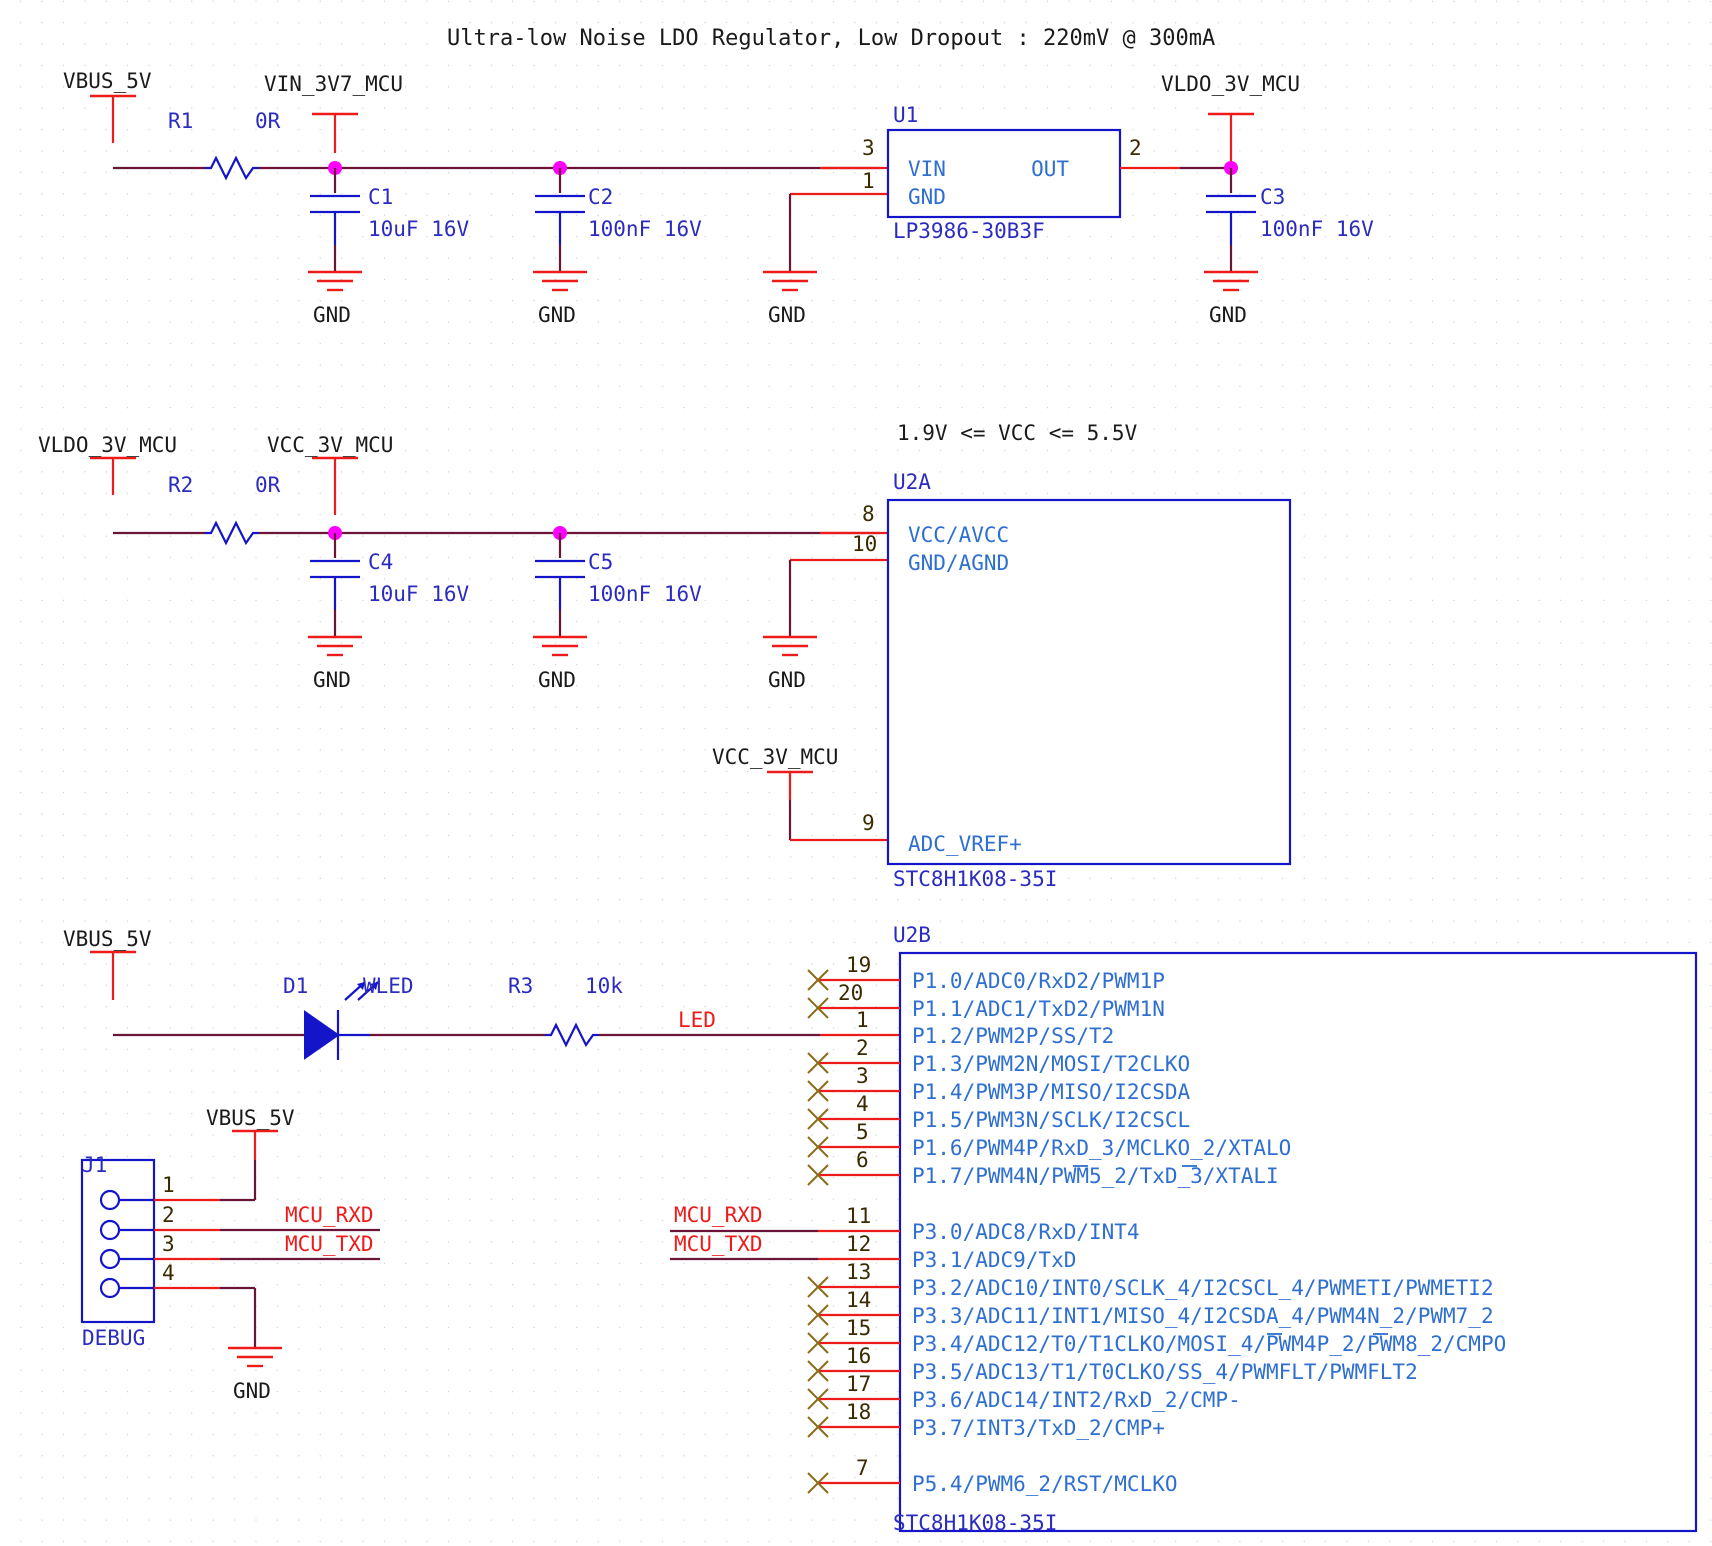 The height and width of the screenshot is (1546, 1712). Describe the element at coordinates (862, 1104) in the screenshot. I see `u2b-pin-num-4: 4` at that location.